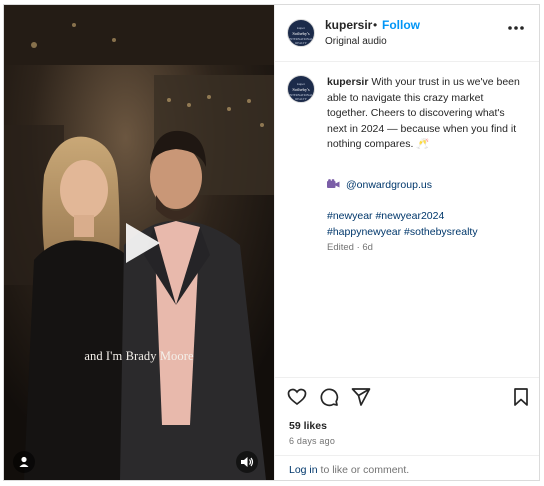 Image resolution: width=544 pixels, height=486 pixels. I want to click on likes-count: 59 likes, so click(308, 426).